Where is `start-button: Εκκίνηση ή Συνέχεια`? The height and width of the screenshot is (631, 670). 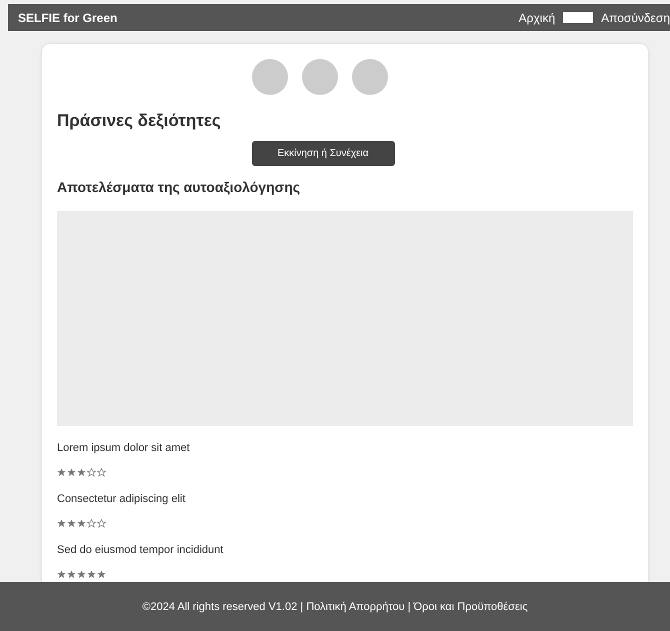
start-button: Εκκίνηση ή Συνέχεια is located at coordinates (323, 153).